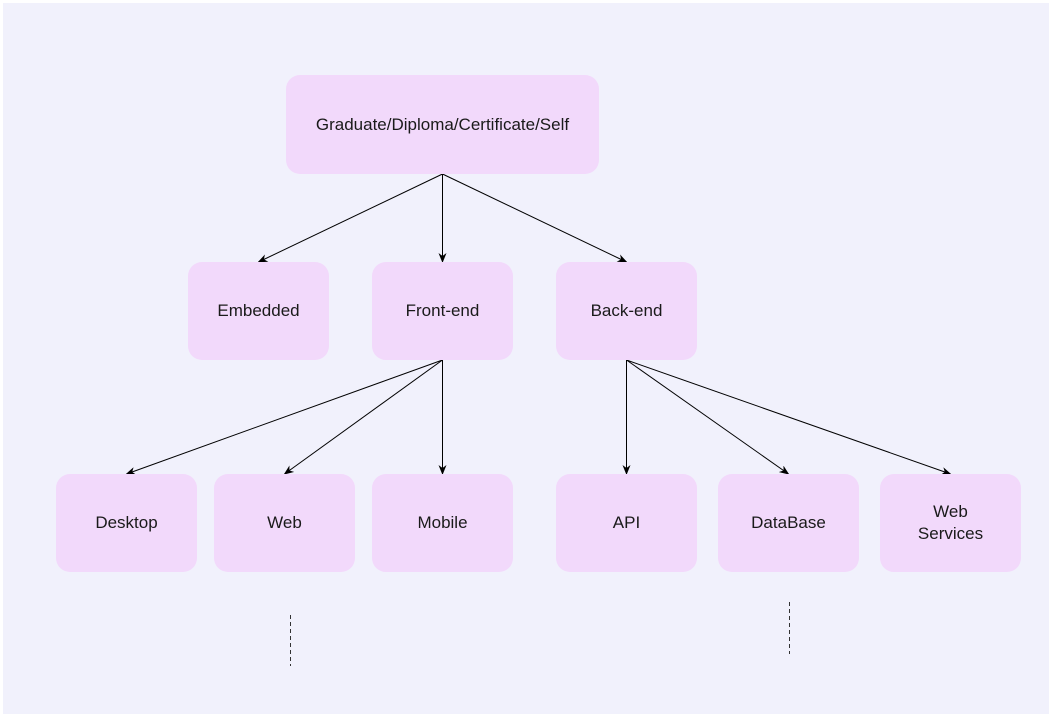 The width and height of the screenshot is (1053, 718). I want to click on node-root-education: Graduate/Diploma/Certificate/Self, so click(442, 124).